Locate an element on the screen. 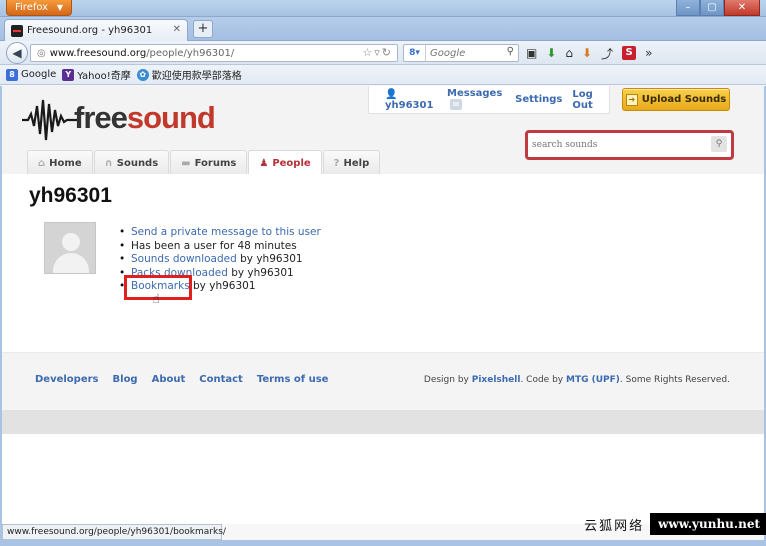  download-icon: ⬇ is located at coordinates (551, 53).